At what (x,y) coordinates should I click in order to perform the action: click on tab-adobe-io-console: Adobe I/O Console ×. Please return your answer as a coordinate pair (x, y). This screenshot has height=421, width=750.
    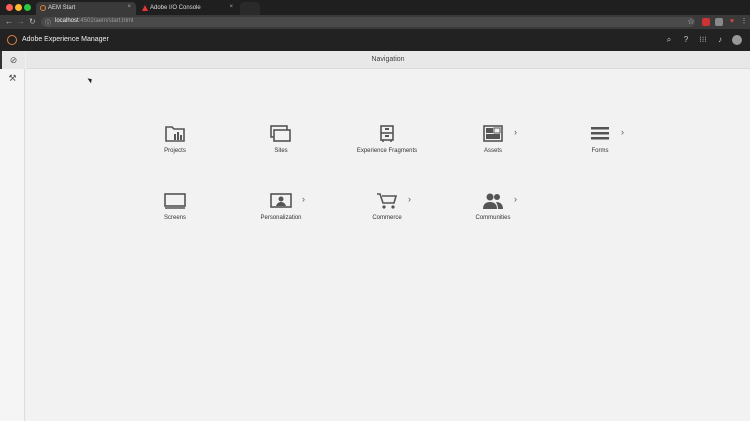
    Looking at the image, I should click on (188, 8).